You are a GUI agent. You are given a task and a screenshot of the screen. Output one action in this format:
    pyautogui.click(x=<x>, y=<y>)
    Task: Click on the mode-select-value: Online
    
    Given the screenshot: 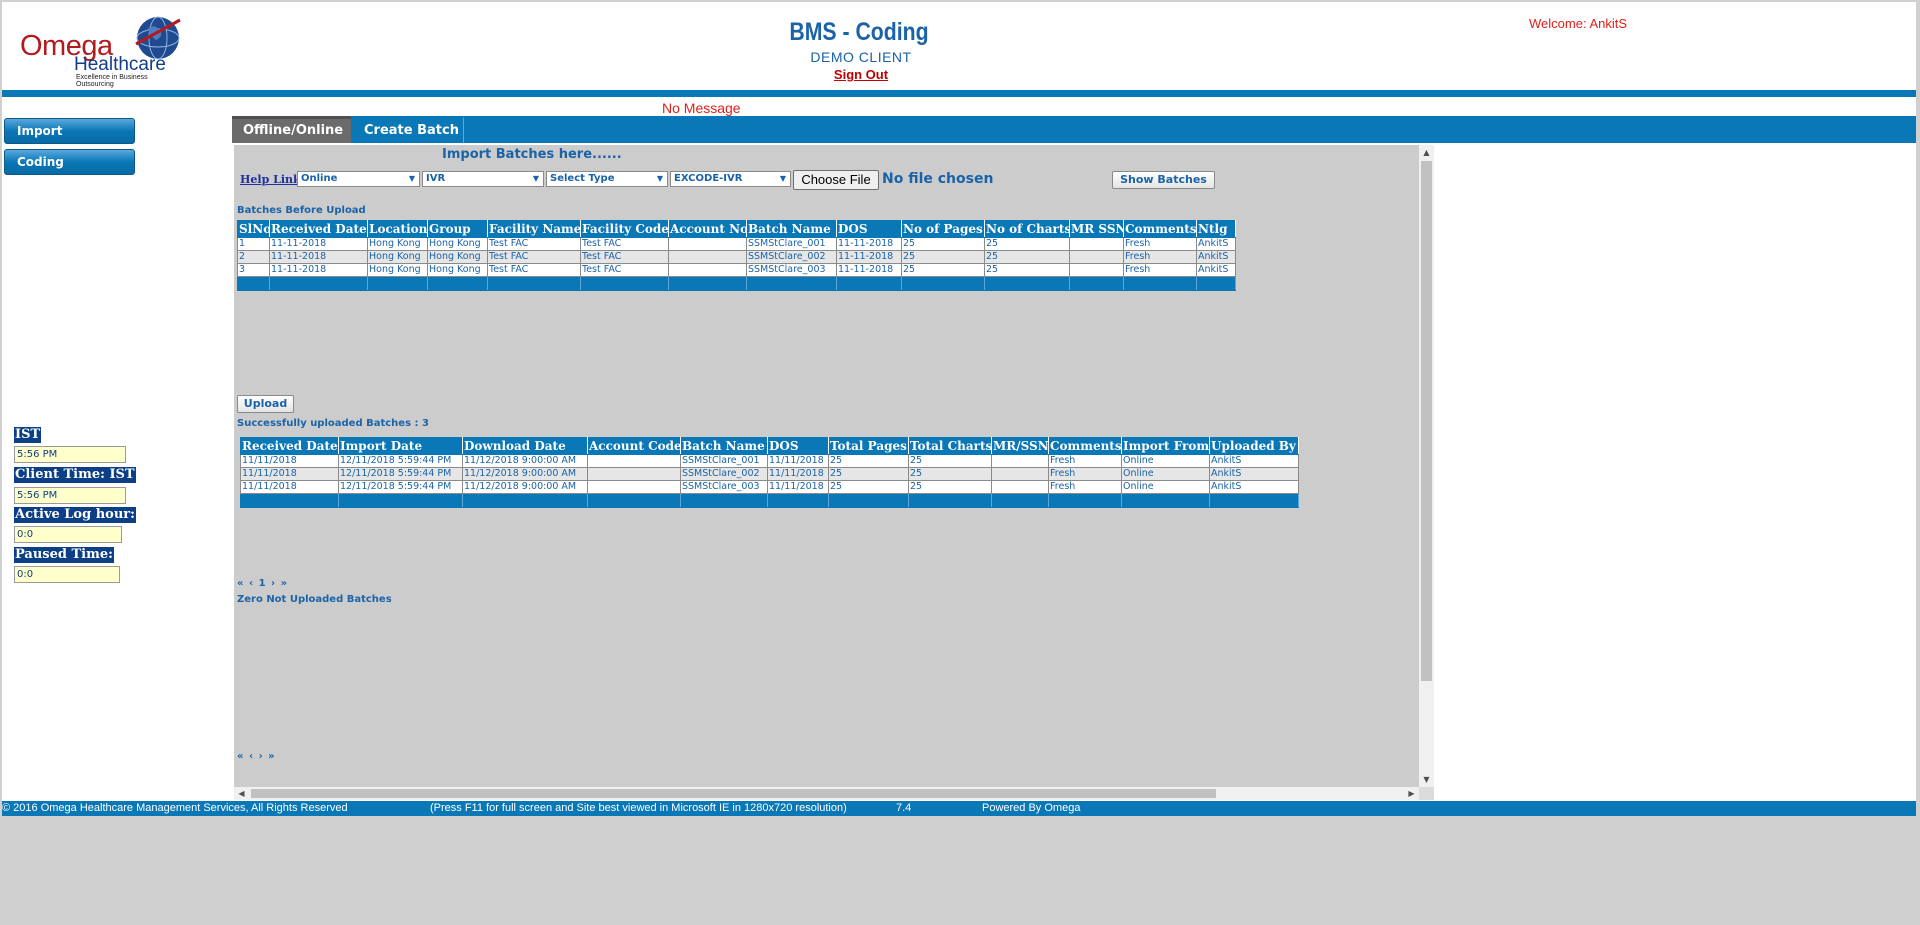 What is the action you would take?
    pyautogui.click(x=319, y=178)
    